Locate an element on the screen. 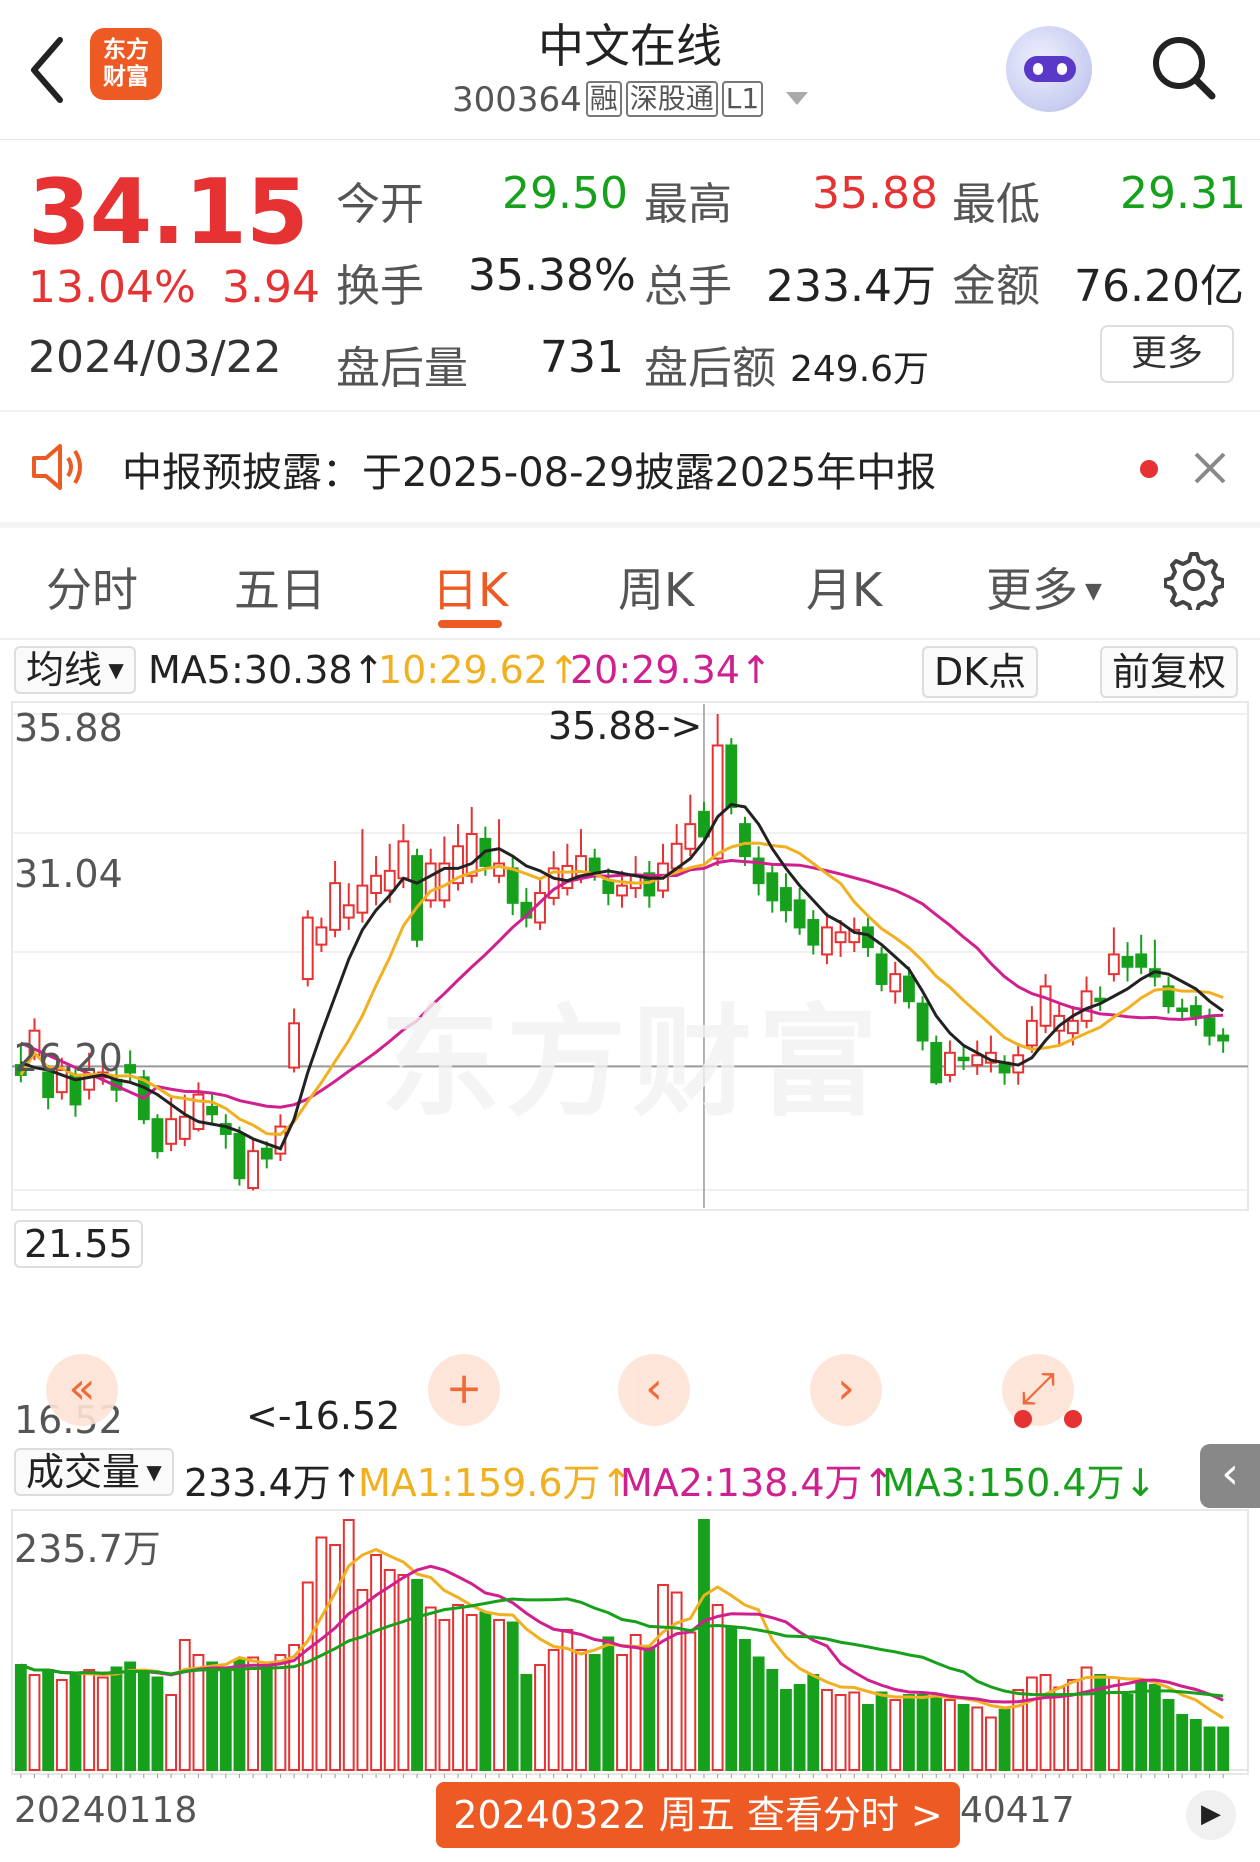 The width and height of the screenshot is (1260, 1862). after-amount-value: 249.6万 is located at coordinates (860, 369).